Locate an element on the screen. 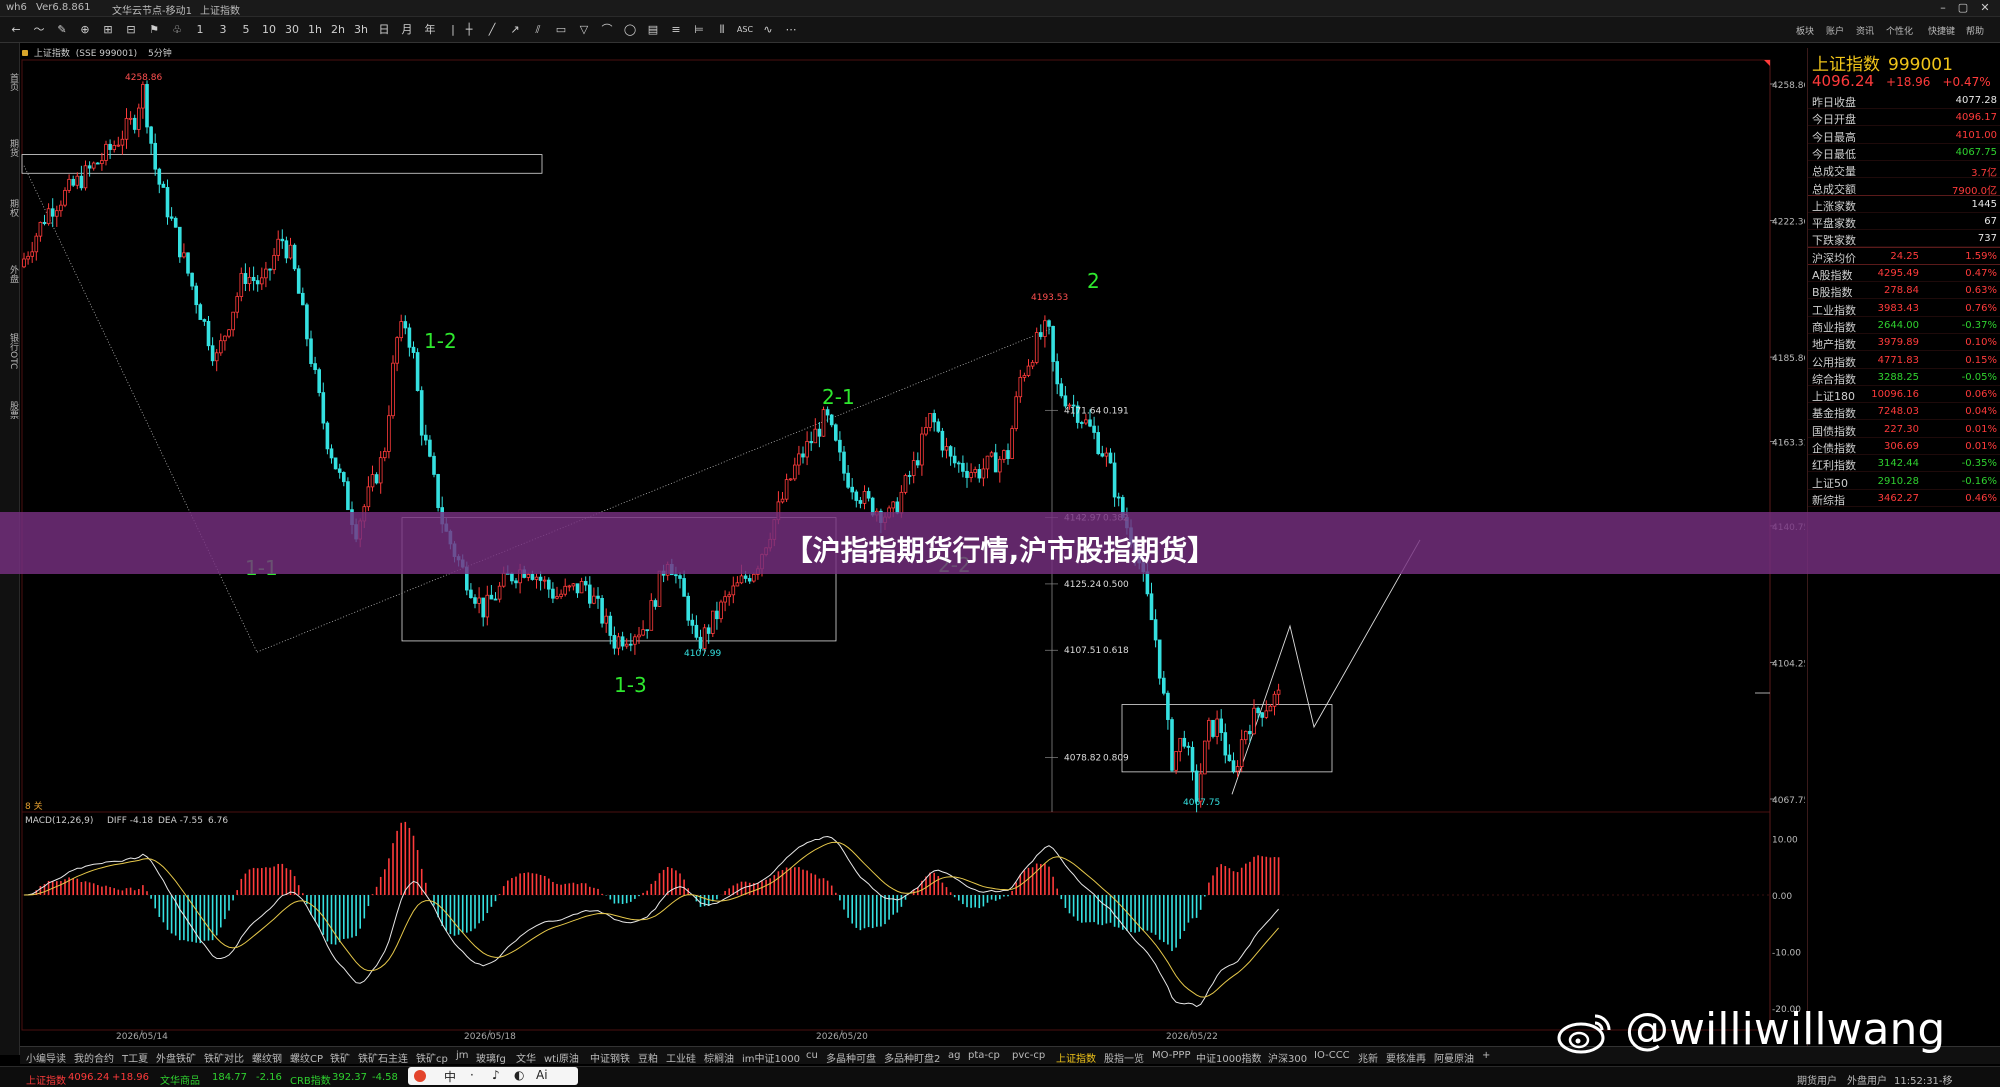  ime-key: ◐ is located at coordinates (519, 1075).